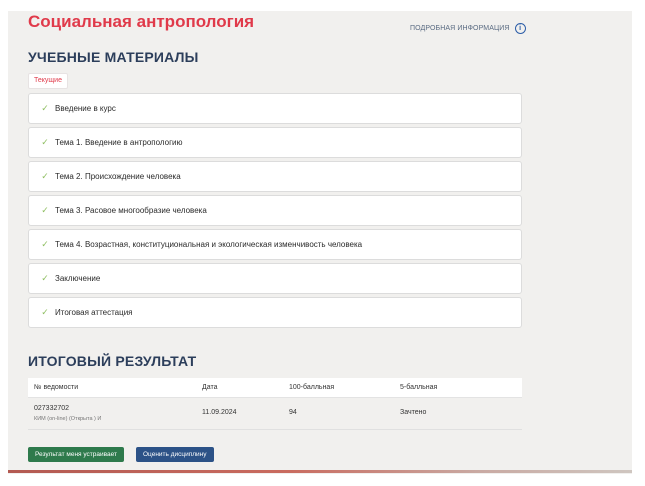 Image resolution: width=645 pixels, height=486 pixels. What do you see at coordinates (112, 361) in the screenshot?
I see `result-heading: ИТОГОВЫЙ РЕЗУЛЬТАТ` at bounding box center [112, 361].